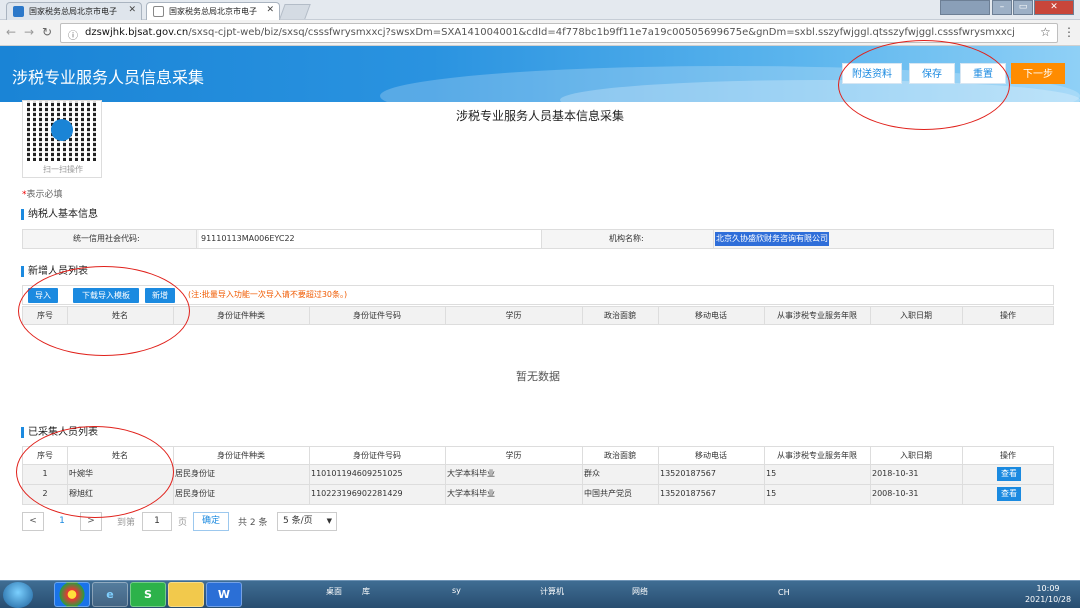  I want to click on total-count: 共 2 条, so click(253, 523).